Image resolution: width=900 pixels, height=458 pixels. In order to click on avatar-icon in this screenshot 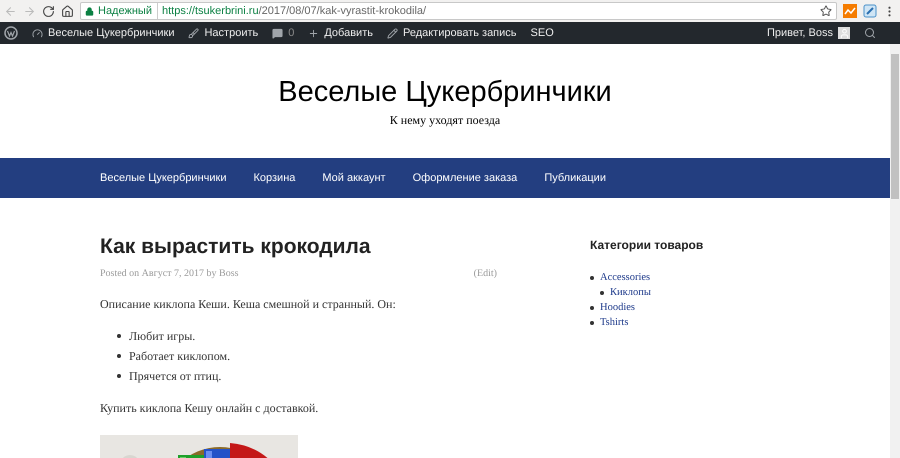, I will do `click(844, 33)`.